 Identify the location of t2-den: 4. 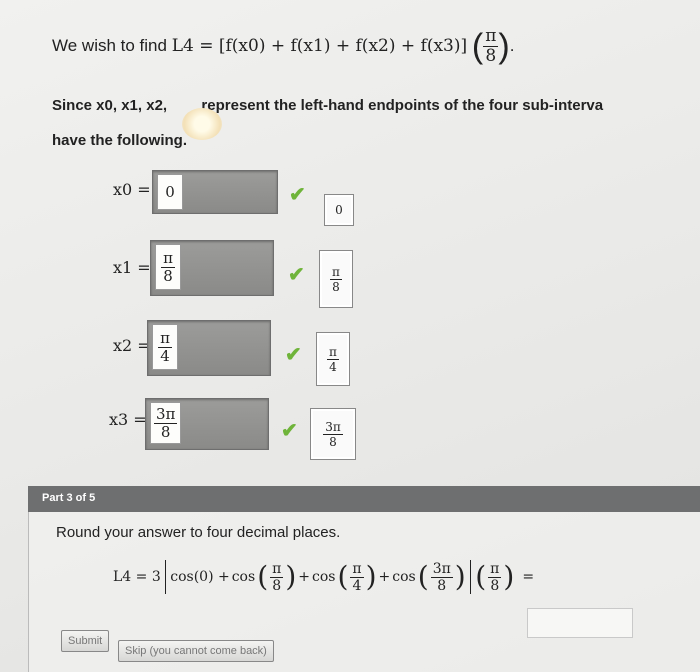
(357, 585).